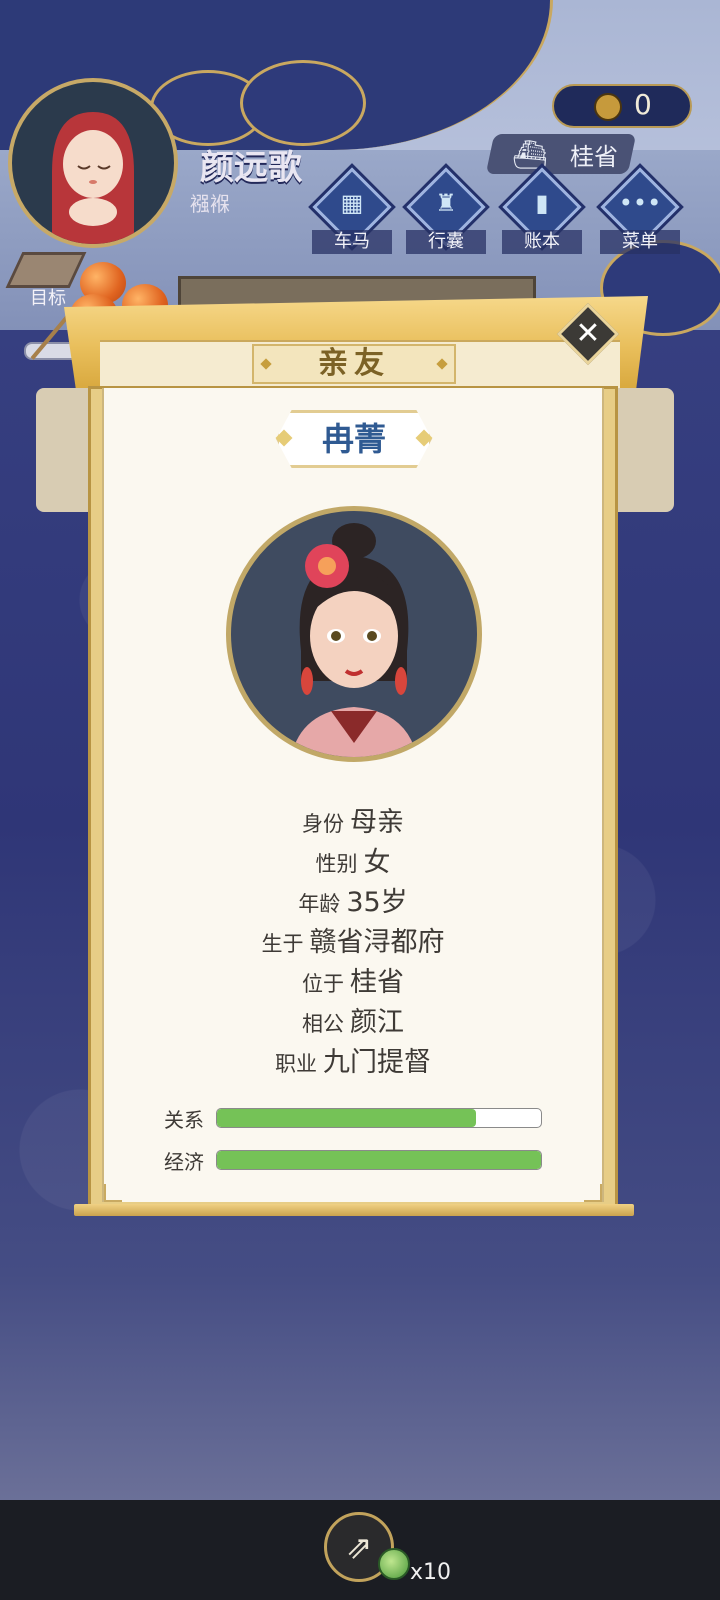  I want to click on info-row-location: 位于 桂省, so click(353, 979).